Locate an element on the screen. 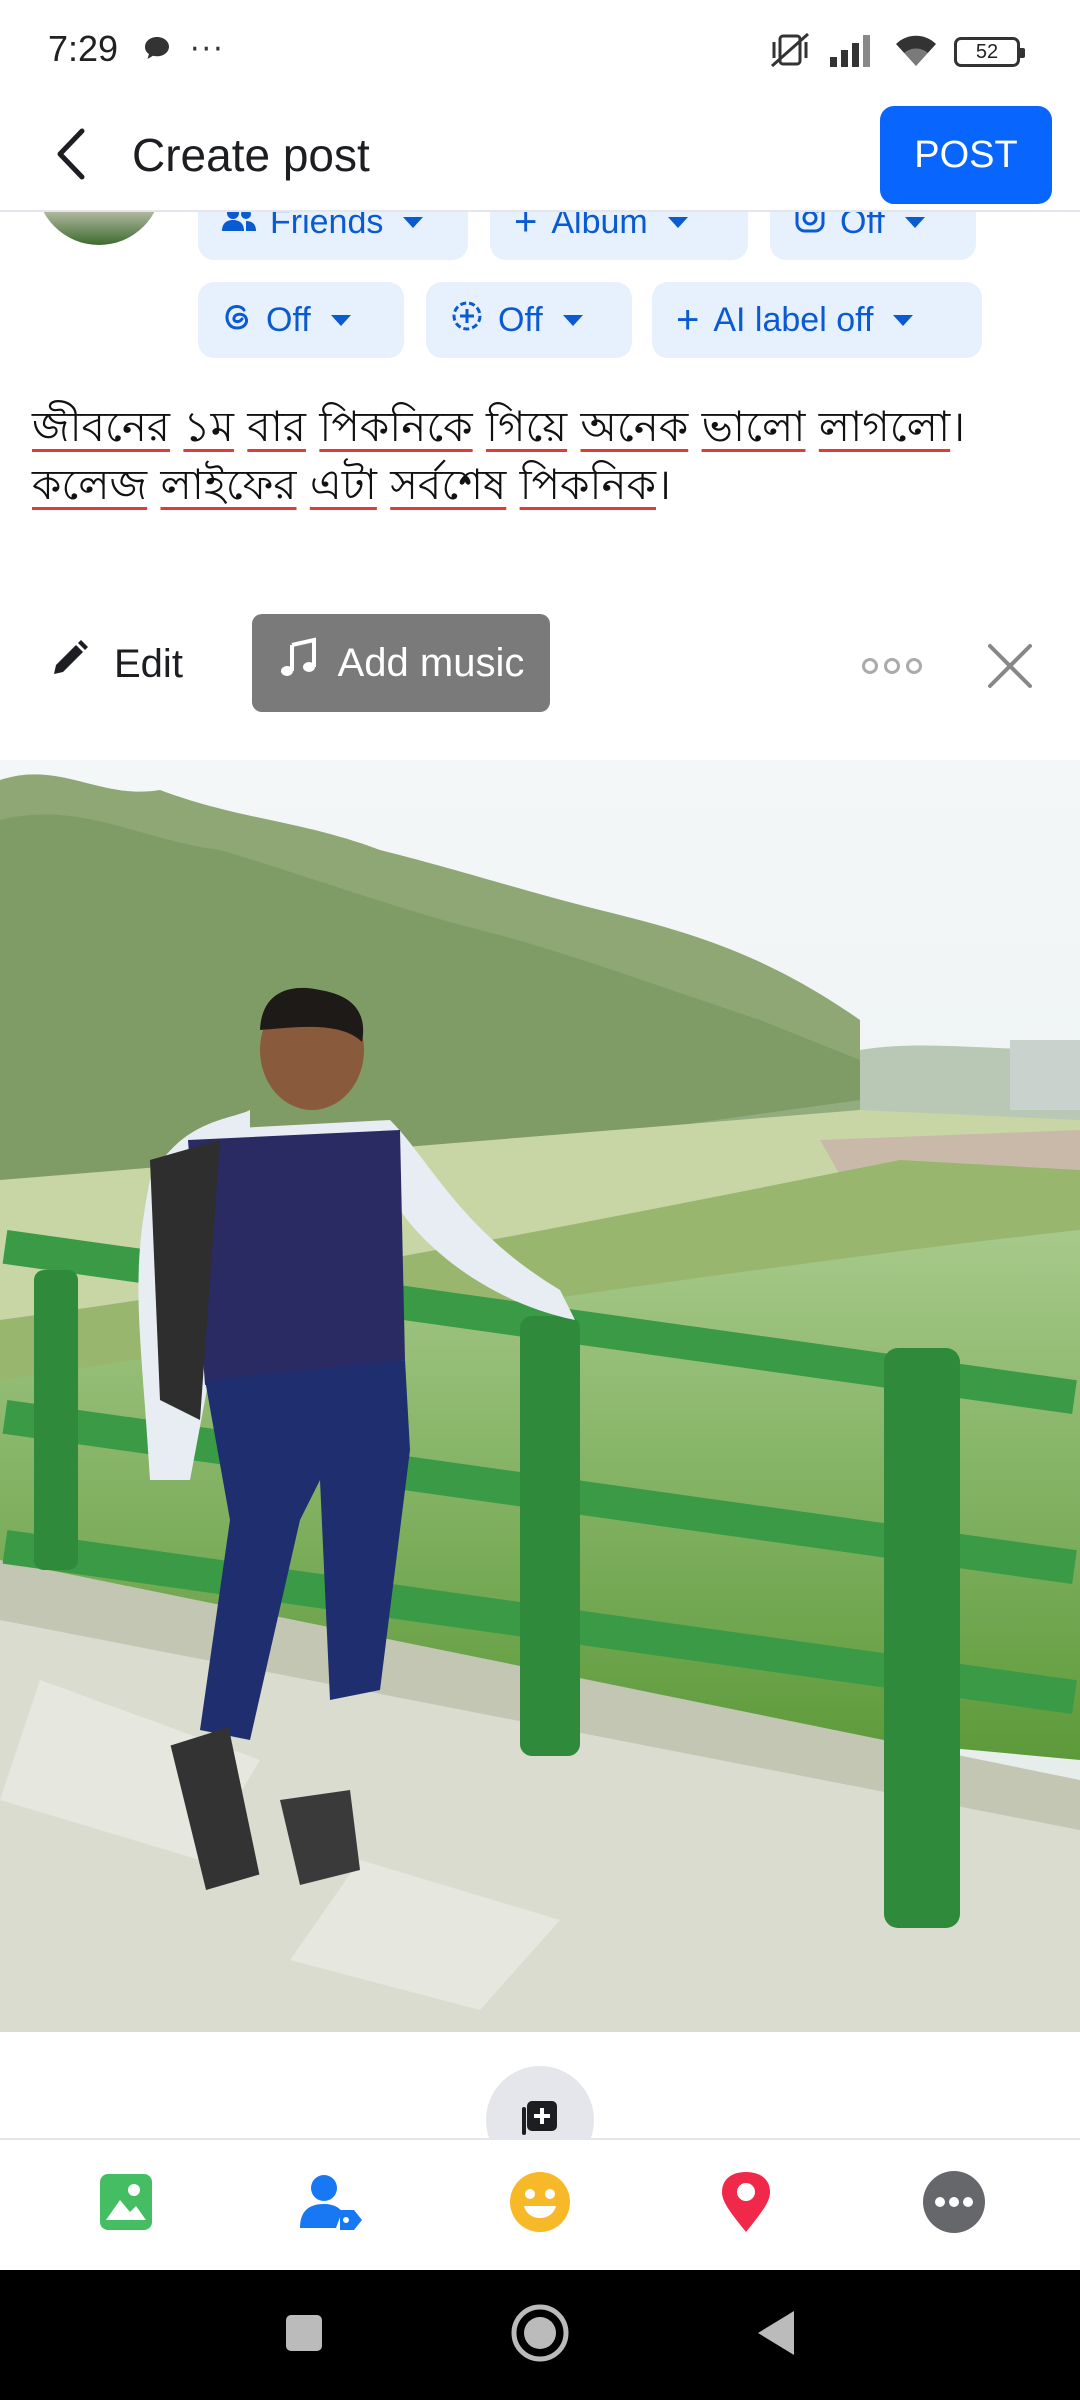  add-music-button: Add music is located at coordinates (401, 663).